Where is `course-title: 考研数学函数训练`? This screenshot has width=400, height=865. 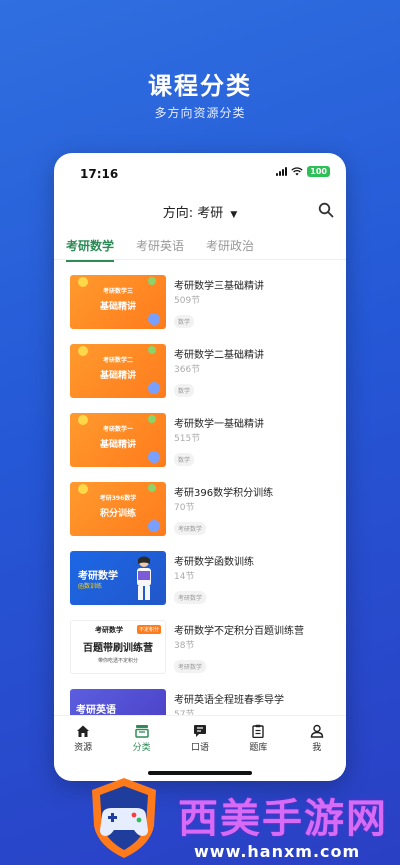 course-title: 考研数学函数训练 is located at coordinates (214, 562).